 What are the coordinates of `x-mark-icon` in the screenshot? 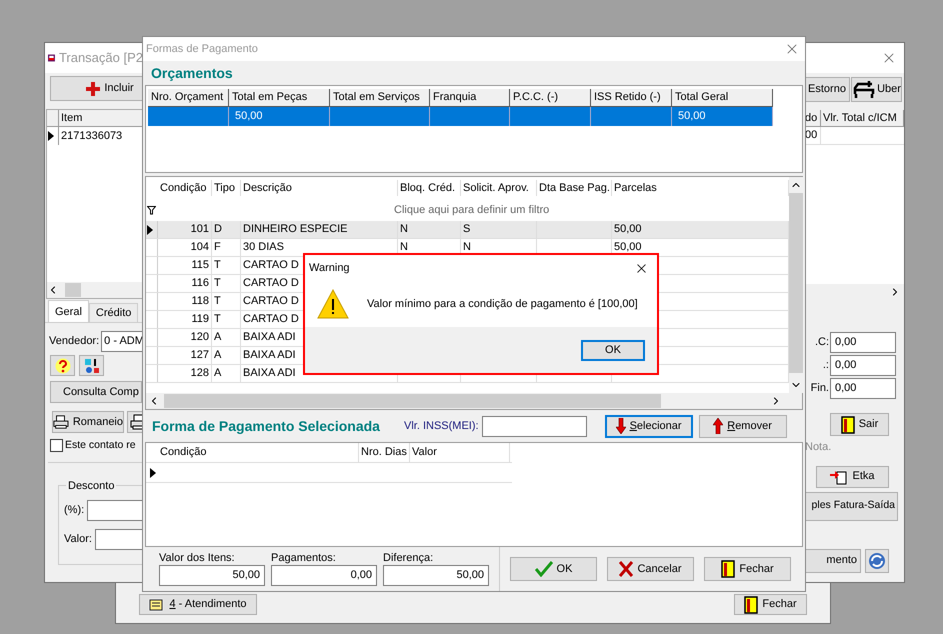 It's located at (626, 569).